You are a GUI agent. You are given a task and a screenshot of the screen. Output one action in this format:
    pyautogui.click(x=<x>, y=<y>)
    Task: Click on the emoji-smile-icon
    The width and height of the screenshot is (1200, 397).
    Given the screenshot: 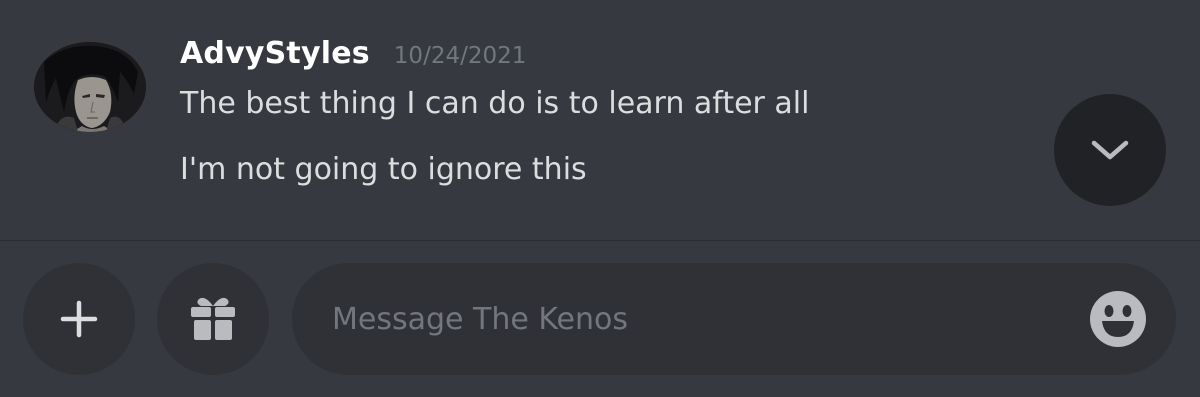 What is the action you would take?
    pyautogui.click(x=1118, y=319)
    